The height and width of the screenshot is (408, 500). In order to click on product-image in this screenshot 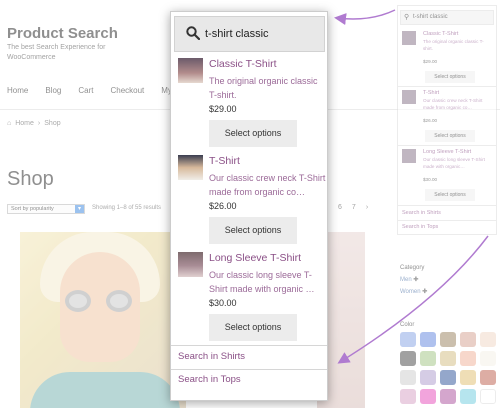, I will do `click(103, 320)`.